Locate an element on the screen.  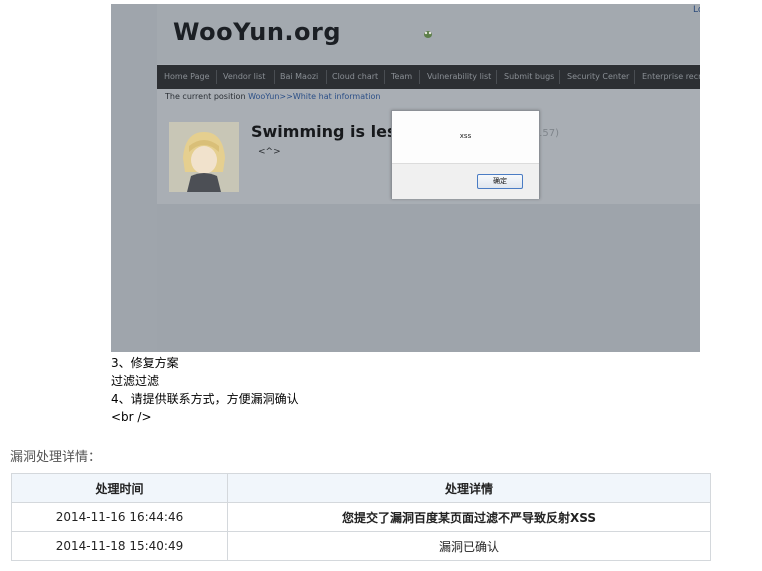
bug-icon is located at coordinates (428, 34).